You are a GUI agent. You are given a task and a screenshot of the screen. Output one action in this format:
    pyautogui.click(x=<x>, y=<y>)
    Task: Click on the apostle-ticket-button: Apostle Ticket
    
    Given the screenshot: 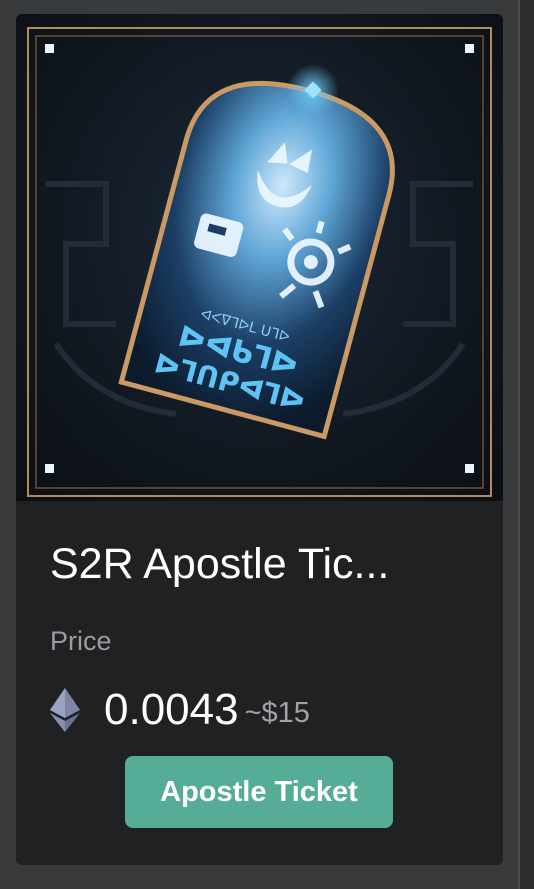 What is the action you would take?
    pyautogui.click(x=259, y=792)
    